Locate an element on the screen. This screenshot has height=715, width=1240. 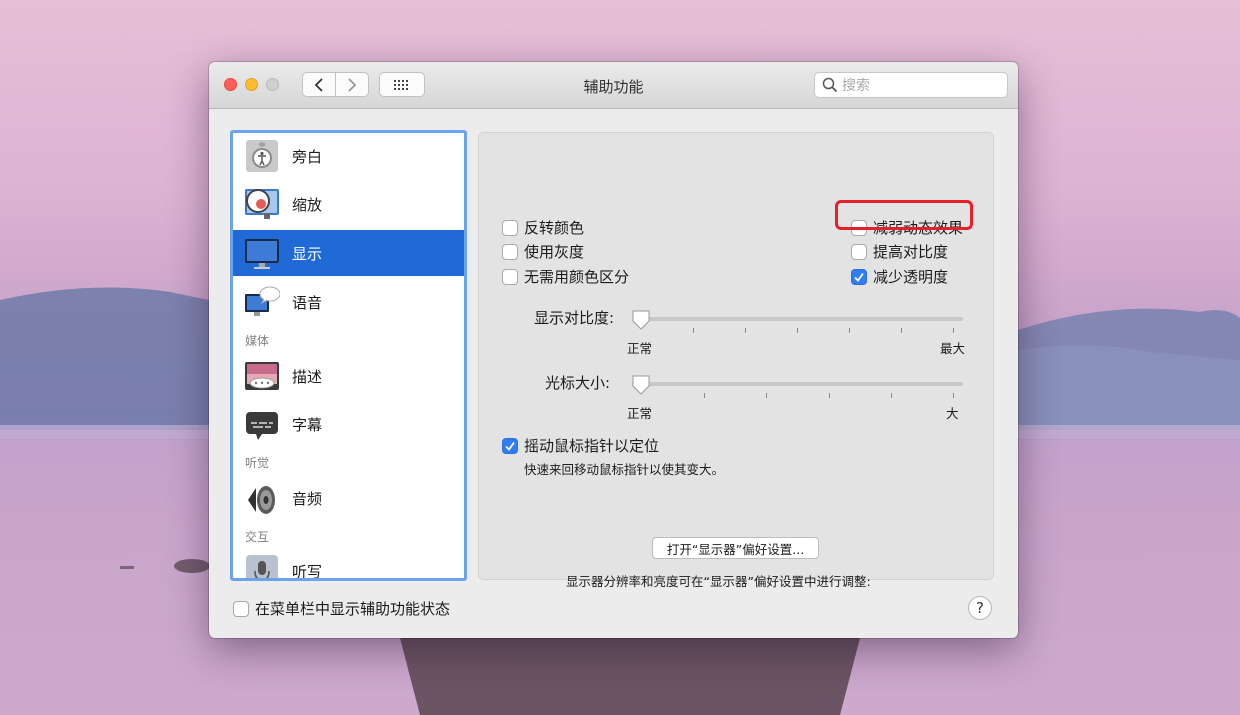
contrast-slider-label: 显示对比度: is located at coordinates (573, 318).